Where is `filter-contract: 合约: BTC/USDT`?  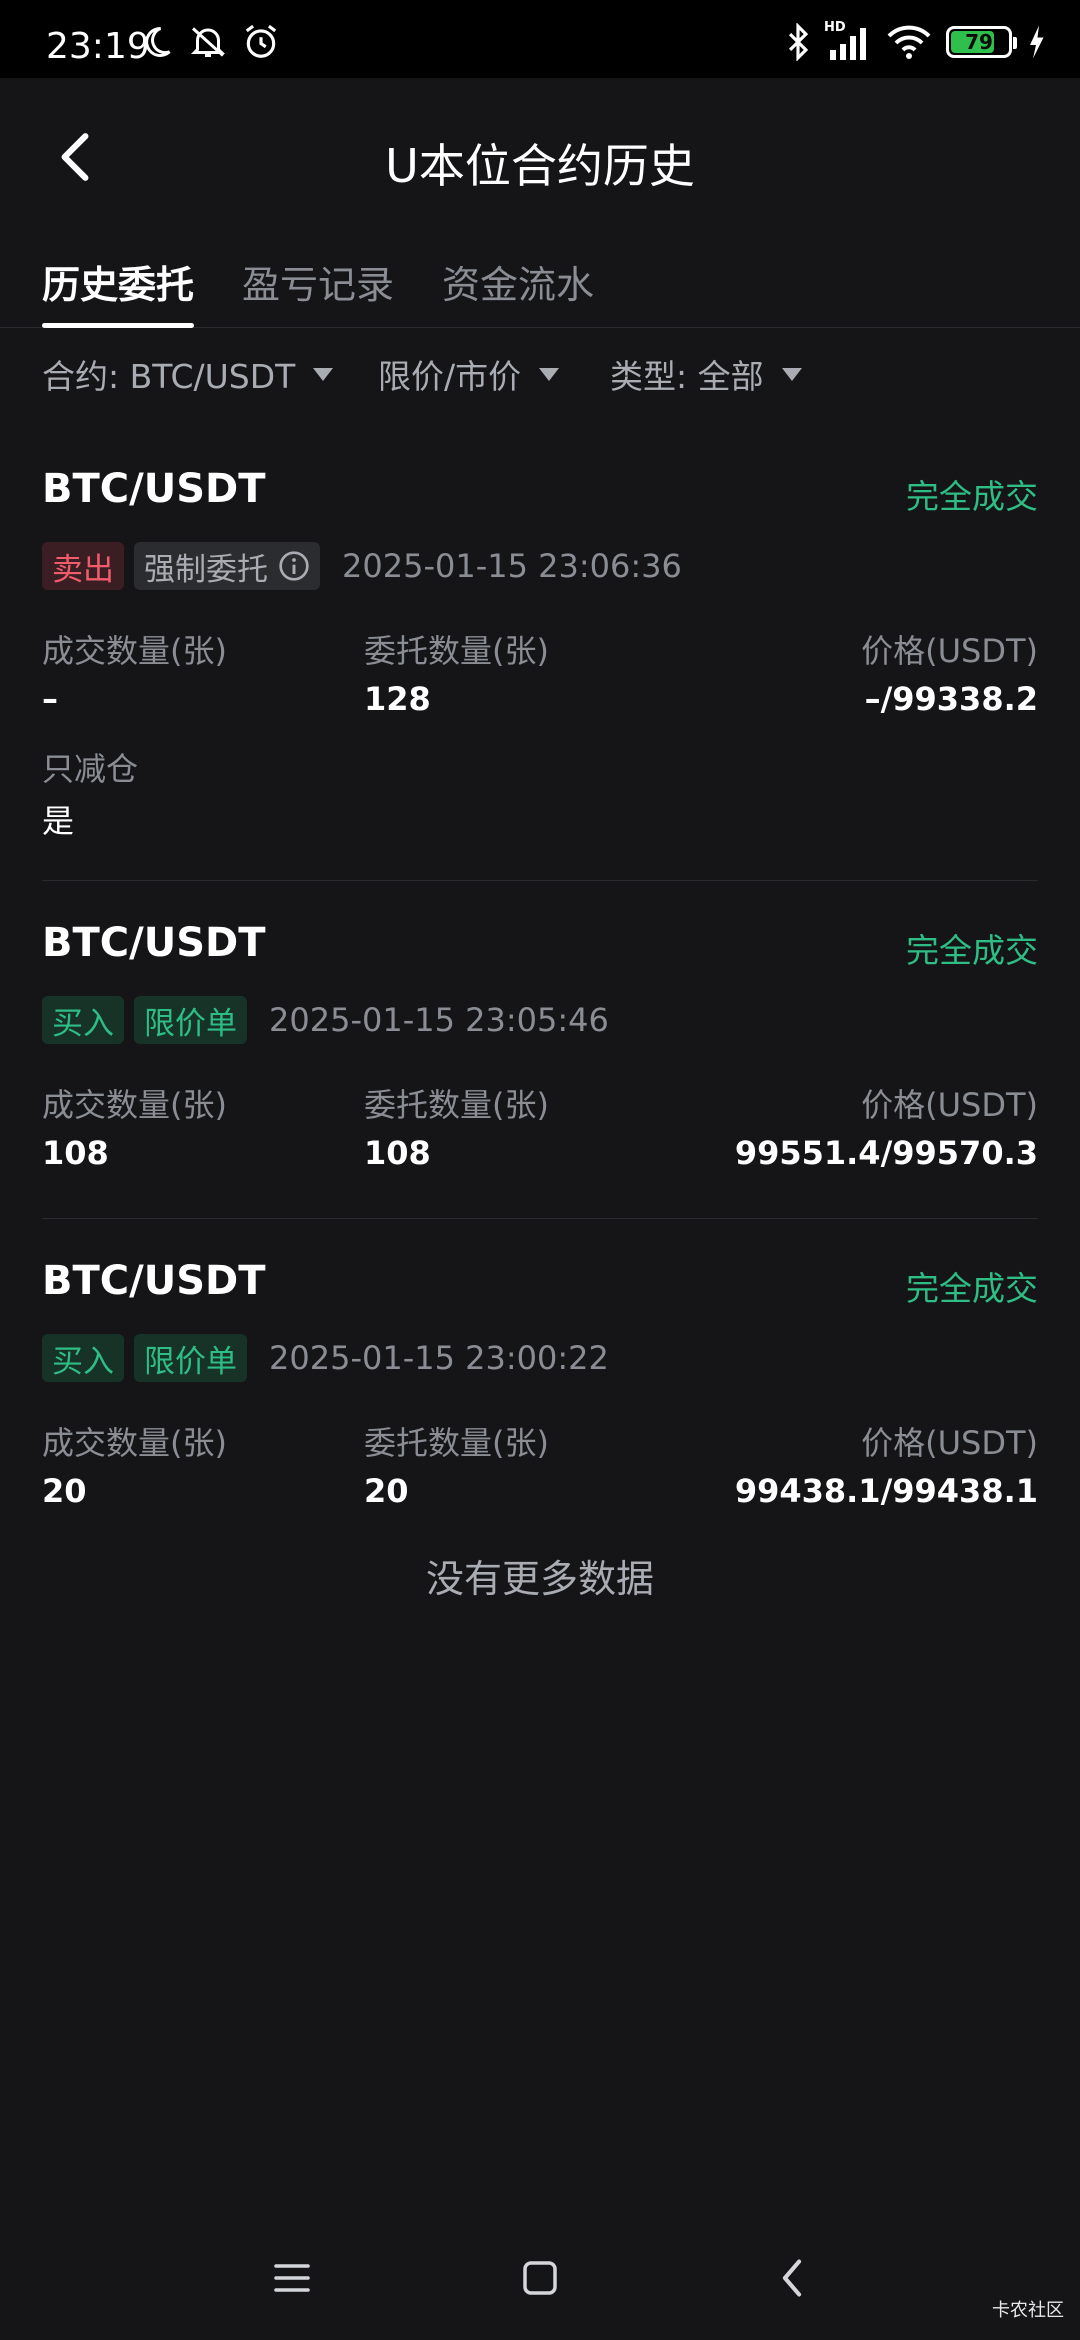
filter-contract: 合约: BTC/USDT is located at coordinates (188, 374).